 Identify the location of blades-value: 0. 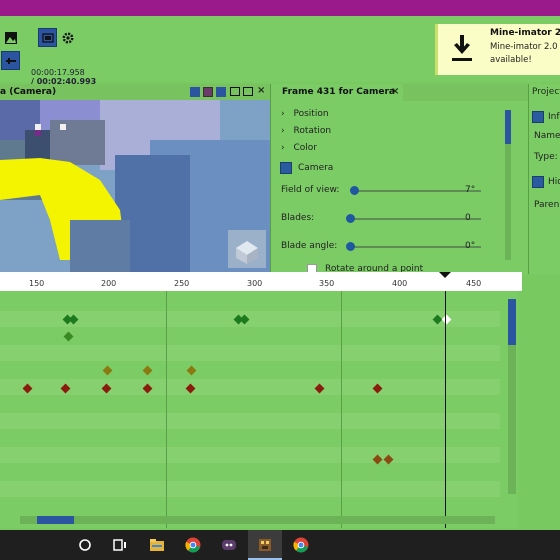
(468, 218).